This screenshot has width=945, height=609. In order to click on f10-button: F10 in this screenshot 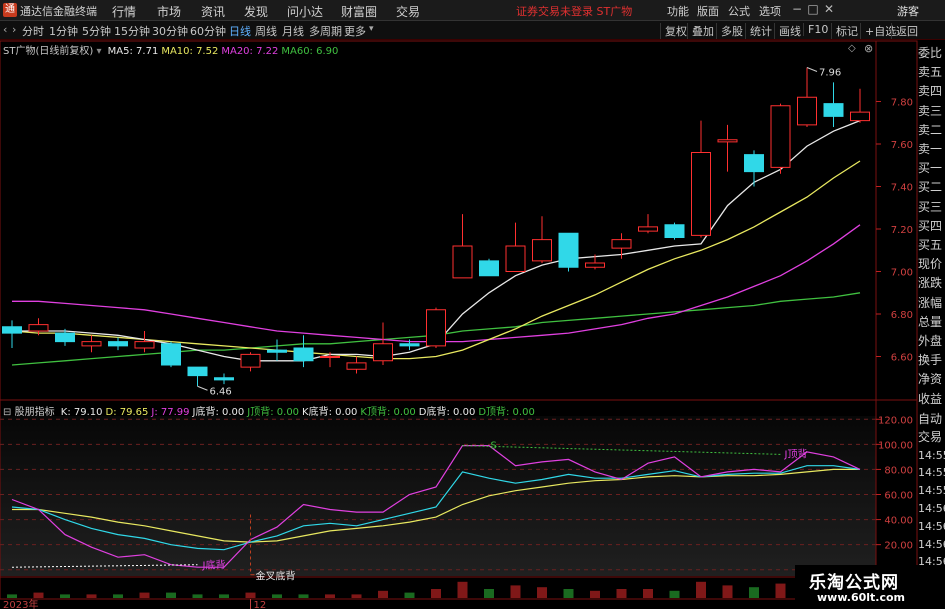, I will do `click(815, 29)`.